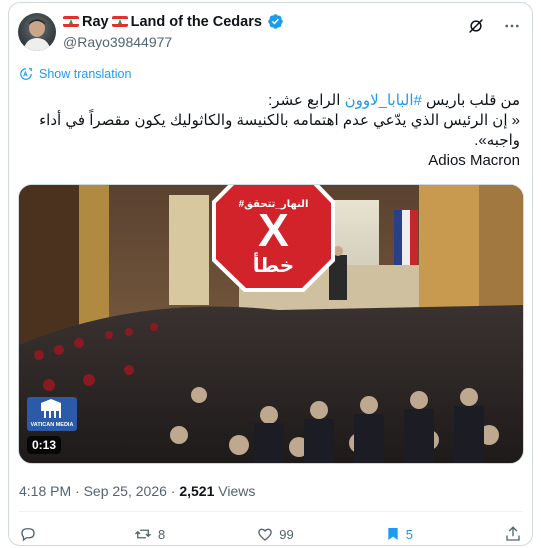 This screenshot has height=548, width=541. I want to click on share-button, so click(513, 534).